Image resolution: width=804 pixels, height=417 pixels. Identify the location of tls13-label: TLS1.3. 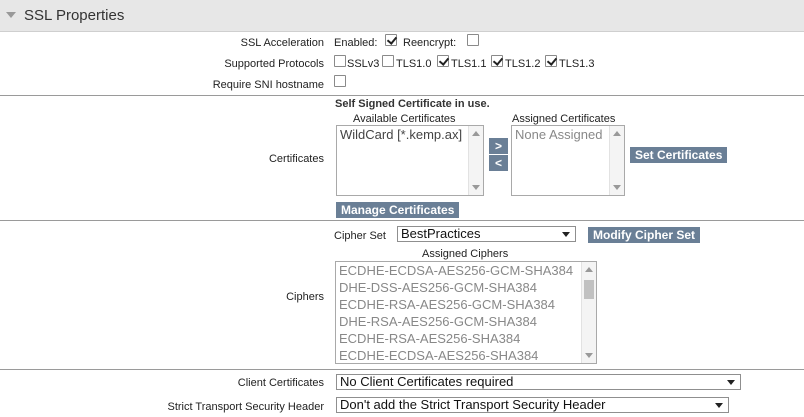
(577, 64).